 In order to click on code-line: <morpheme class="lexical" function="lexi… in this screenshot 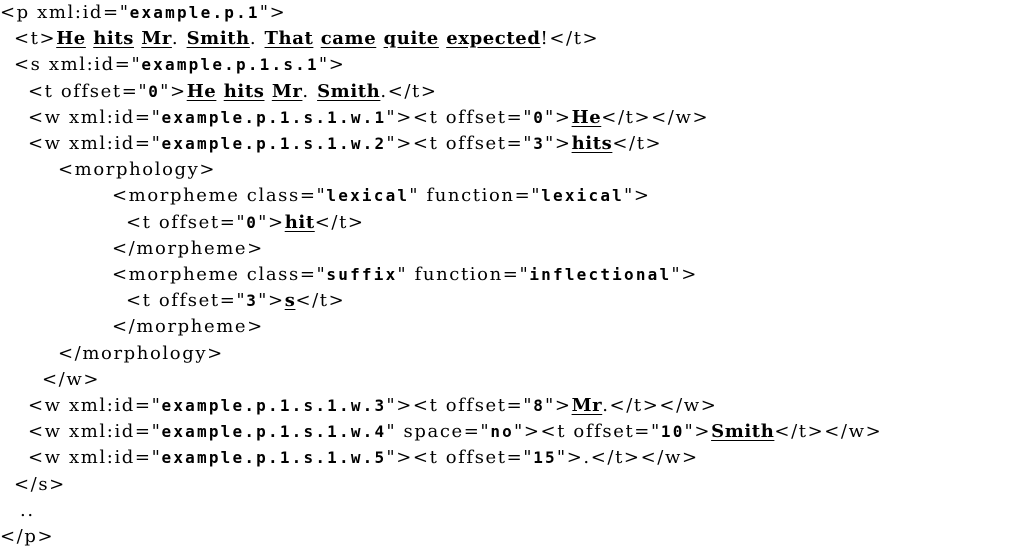, I will do `click(381, 196)`.